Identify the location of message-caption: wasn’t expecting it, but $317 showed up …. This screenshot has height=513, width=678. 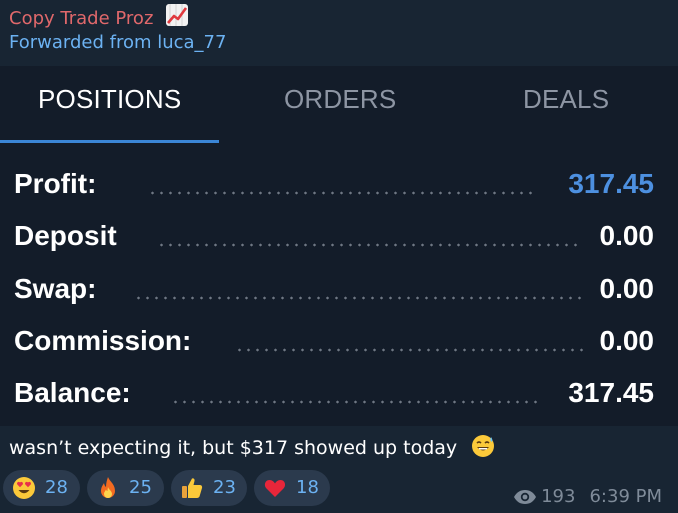
(252, 446).